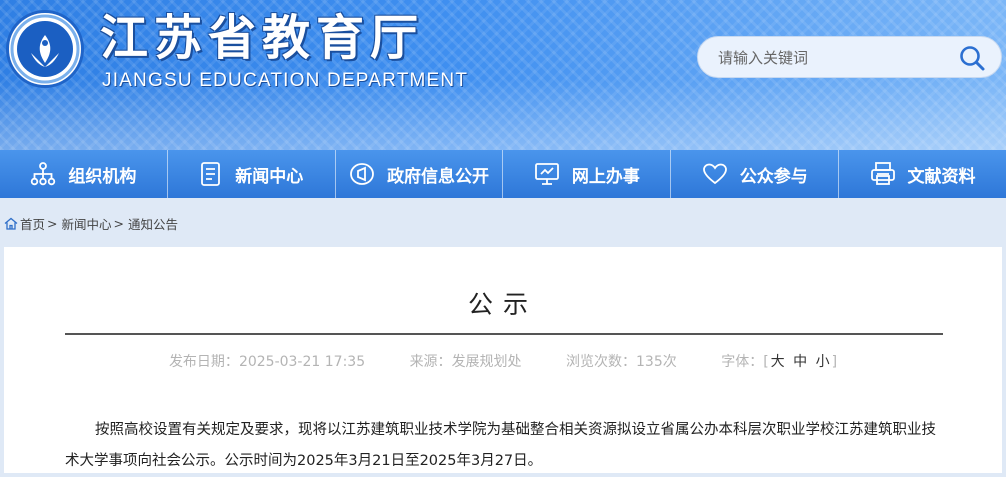 This screenshot has width=1006, height=477. I want to click on site-subtitle: JIANGSU EDUCATION DEPARTMENT, so click(285, 80).